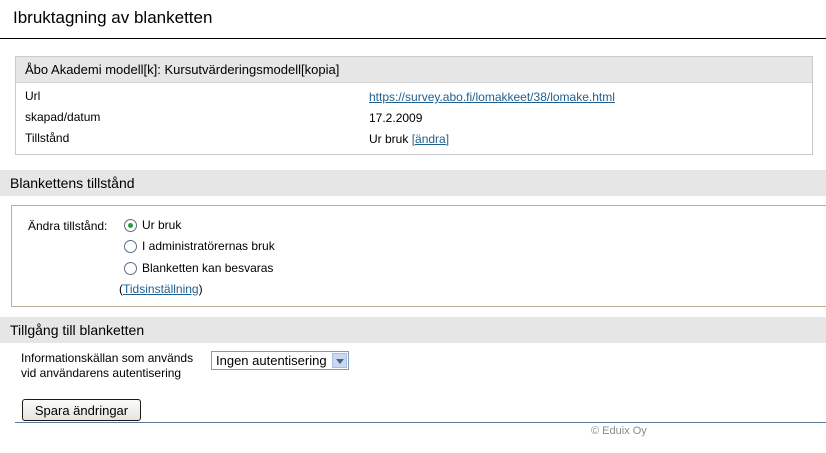  Describe the element at coordinates (162, 225) in the screenshot. I see `radio-label: Ur bruk` at that location.